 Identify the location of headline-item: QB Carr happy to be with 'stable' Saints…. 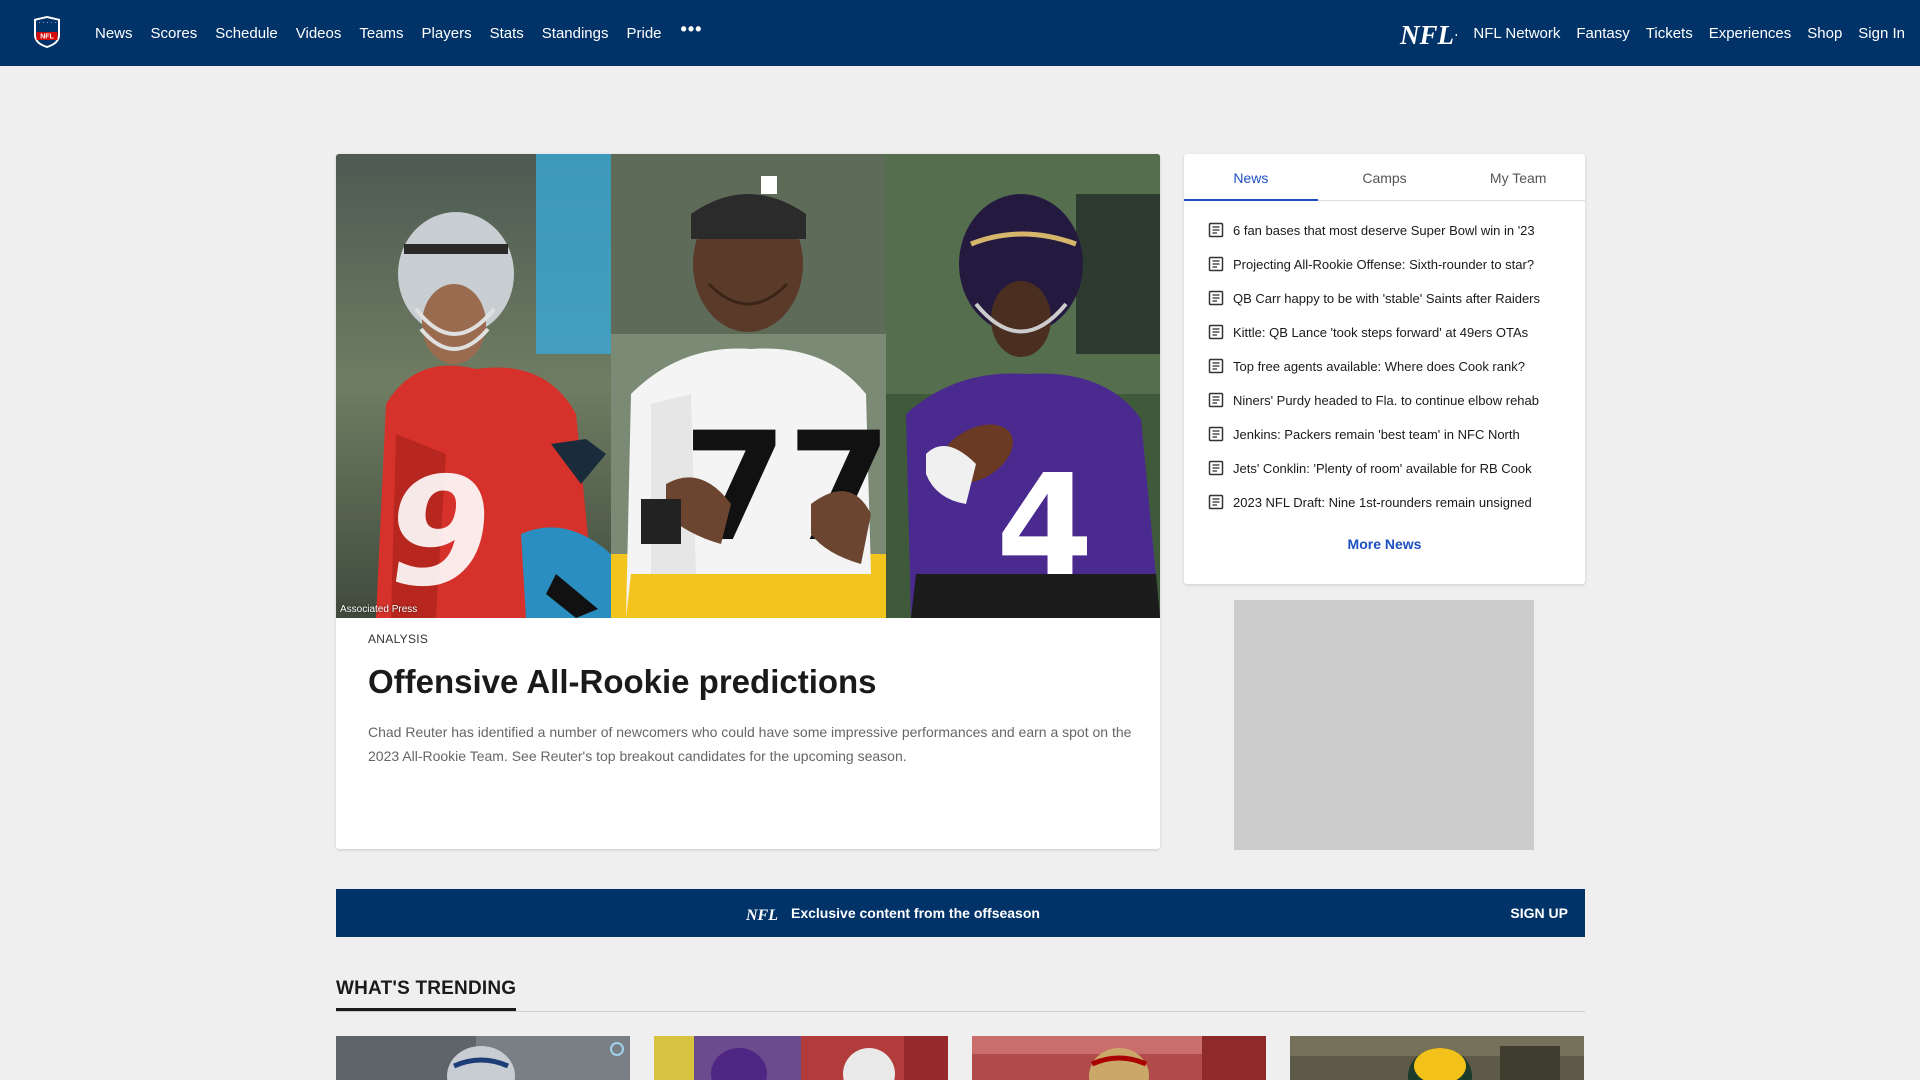
(1384, 298).